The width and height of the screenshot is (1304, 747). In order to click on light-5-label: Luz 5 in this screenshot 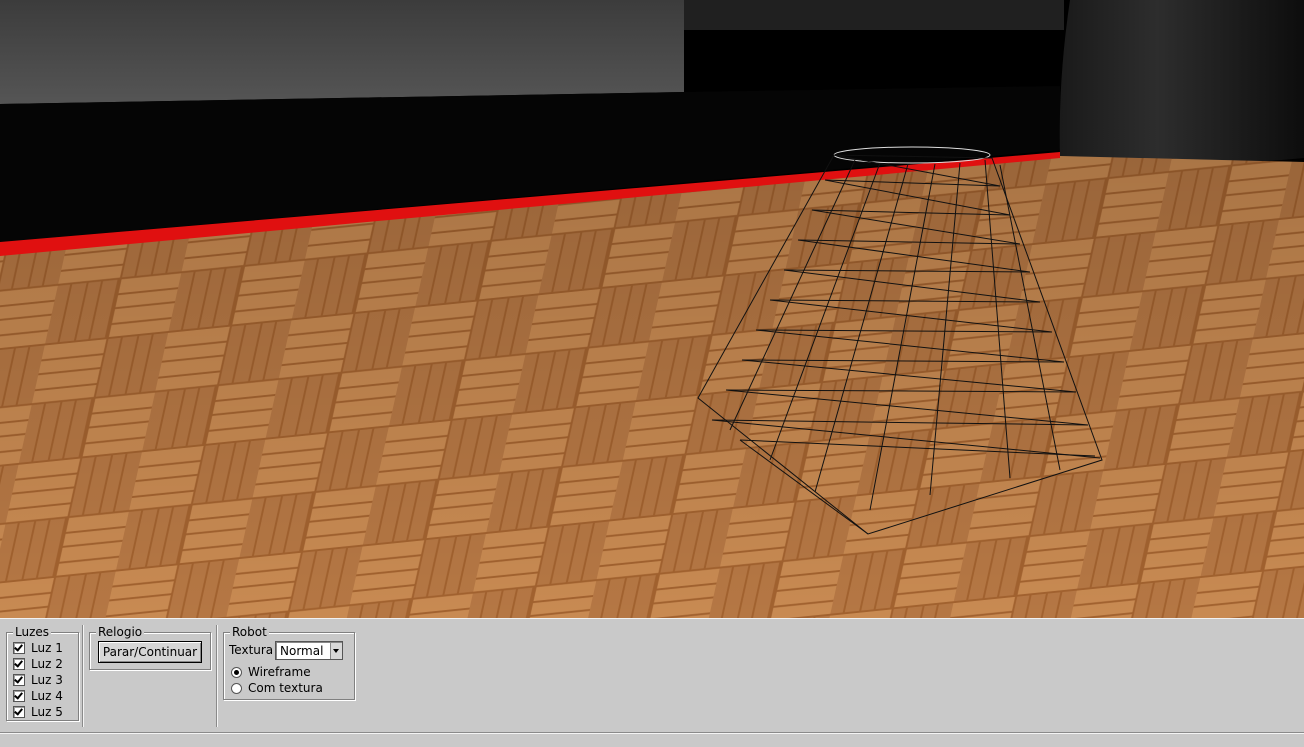, I will do `click(47, 712)`.